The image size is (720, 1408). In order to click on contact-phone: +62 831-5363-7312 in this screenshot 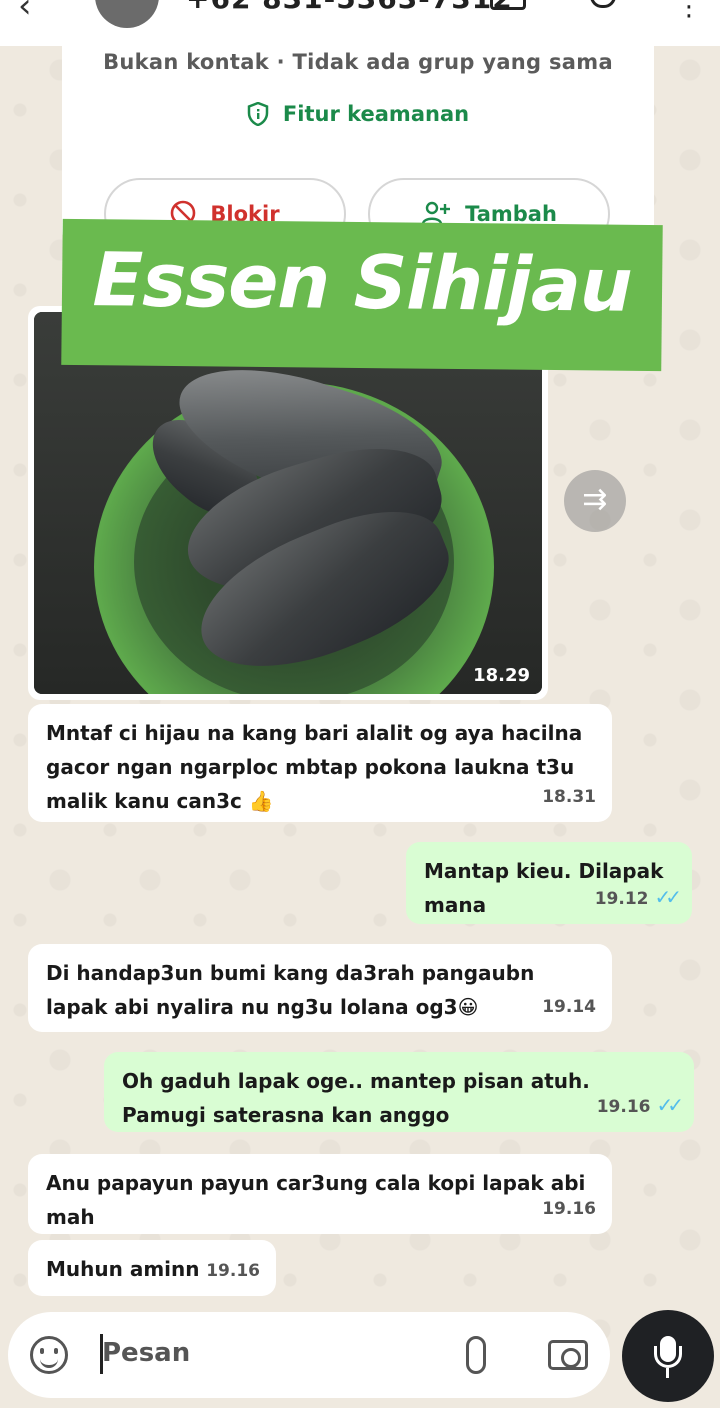, I will do `click(349, 7)`.